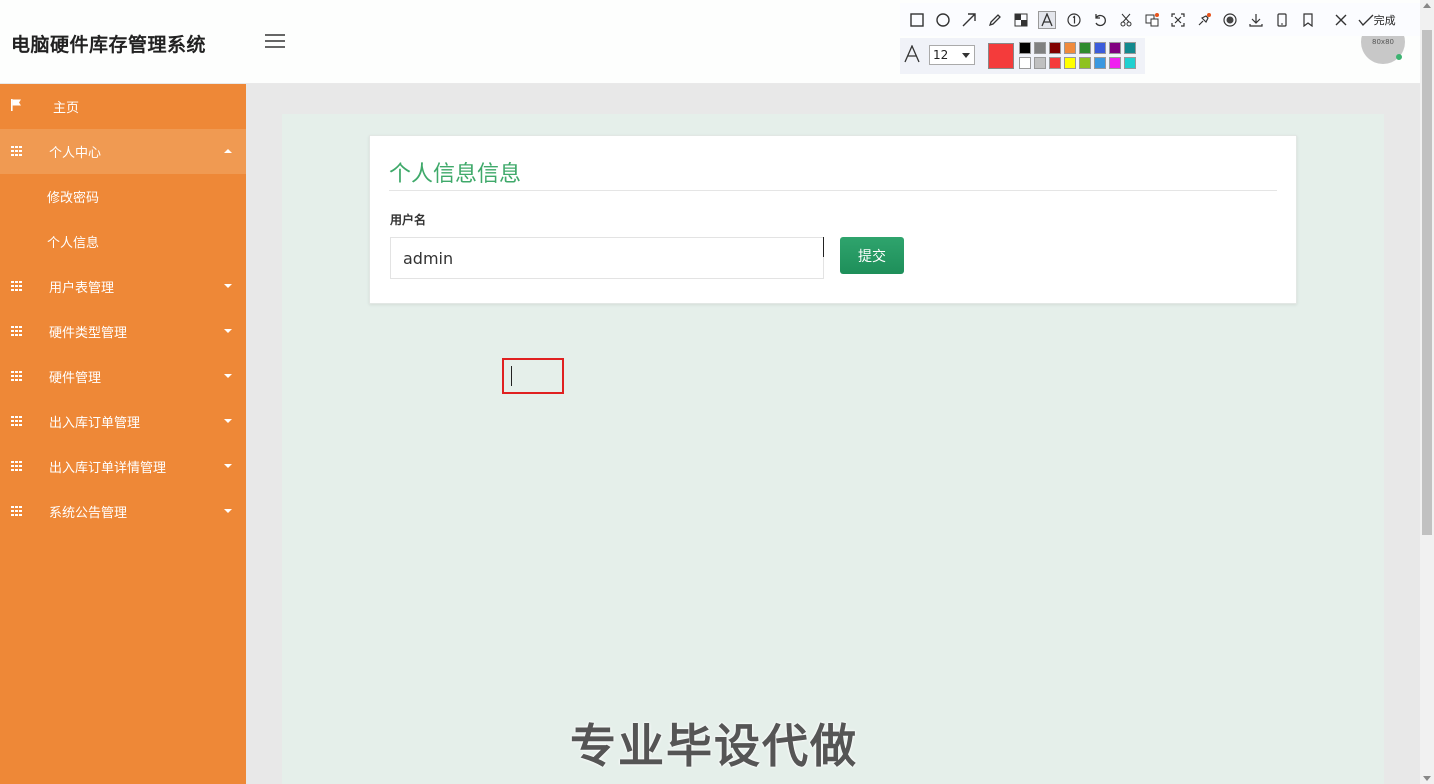 Image resolution: width=1434 pixels, height=784 pixels. Describe the element at coordinates (1178, 20) in the screenshot. I see `fullscreen-capture-icon` at that location.